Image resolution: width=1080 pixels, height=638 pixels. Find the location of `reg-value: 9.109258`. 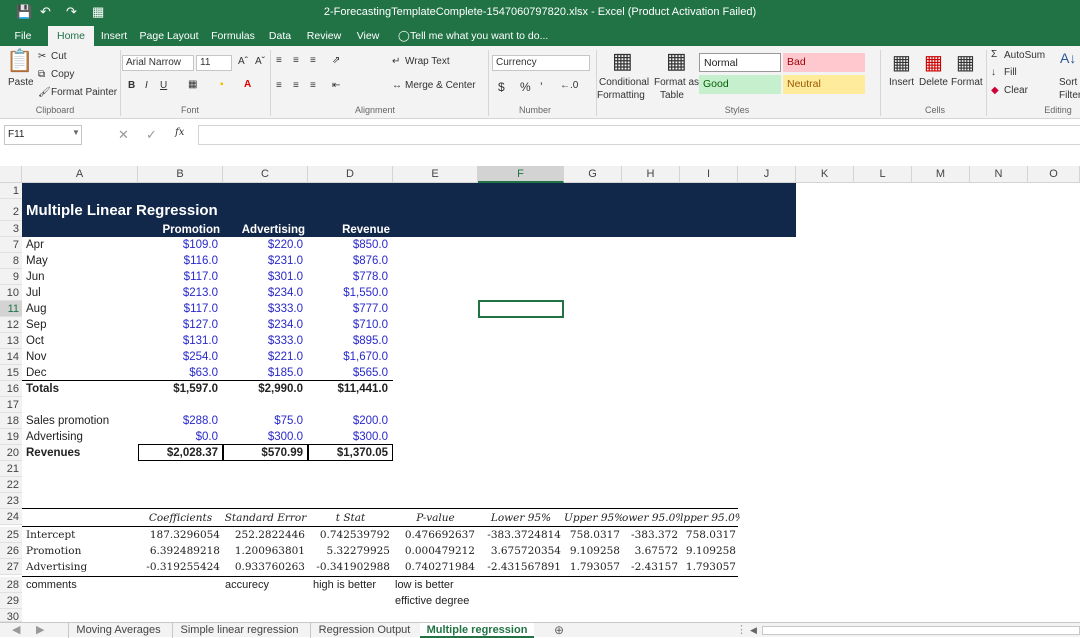

reg-value: 9.109258 is located at coordinates (592, 551).